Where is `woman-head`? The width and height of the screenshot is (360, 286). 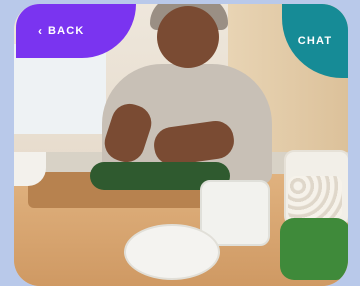 woman-head is located at coordinates (188, 37).